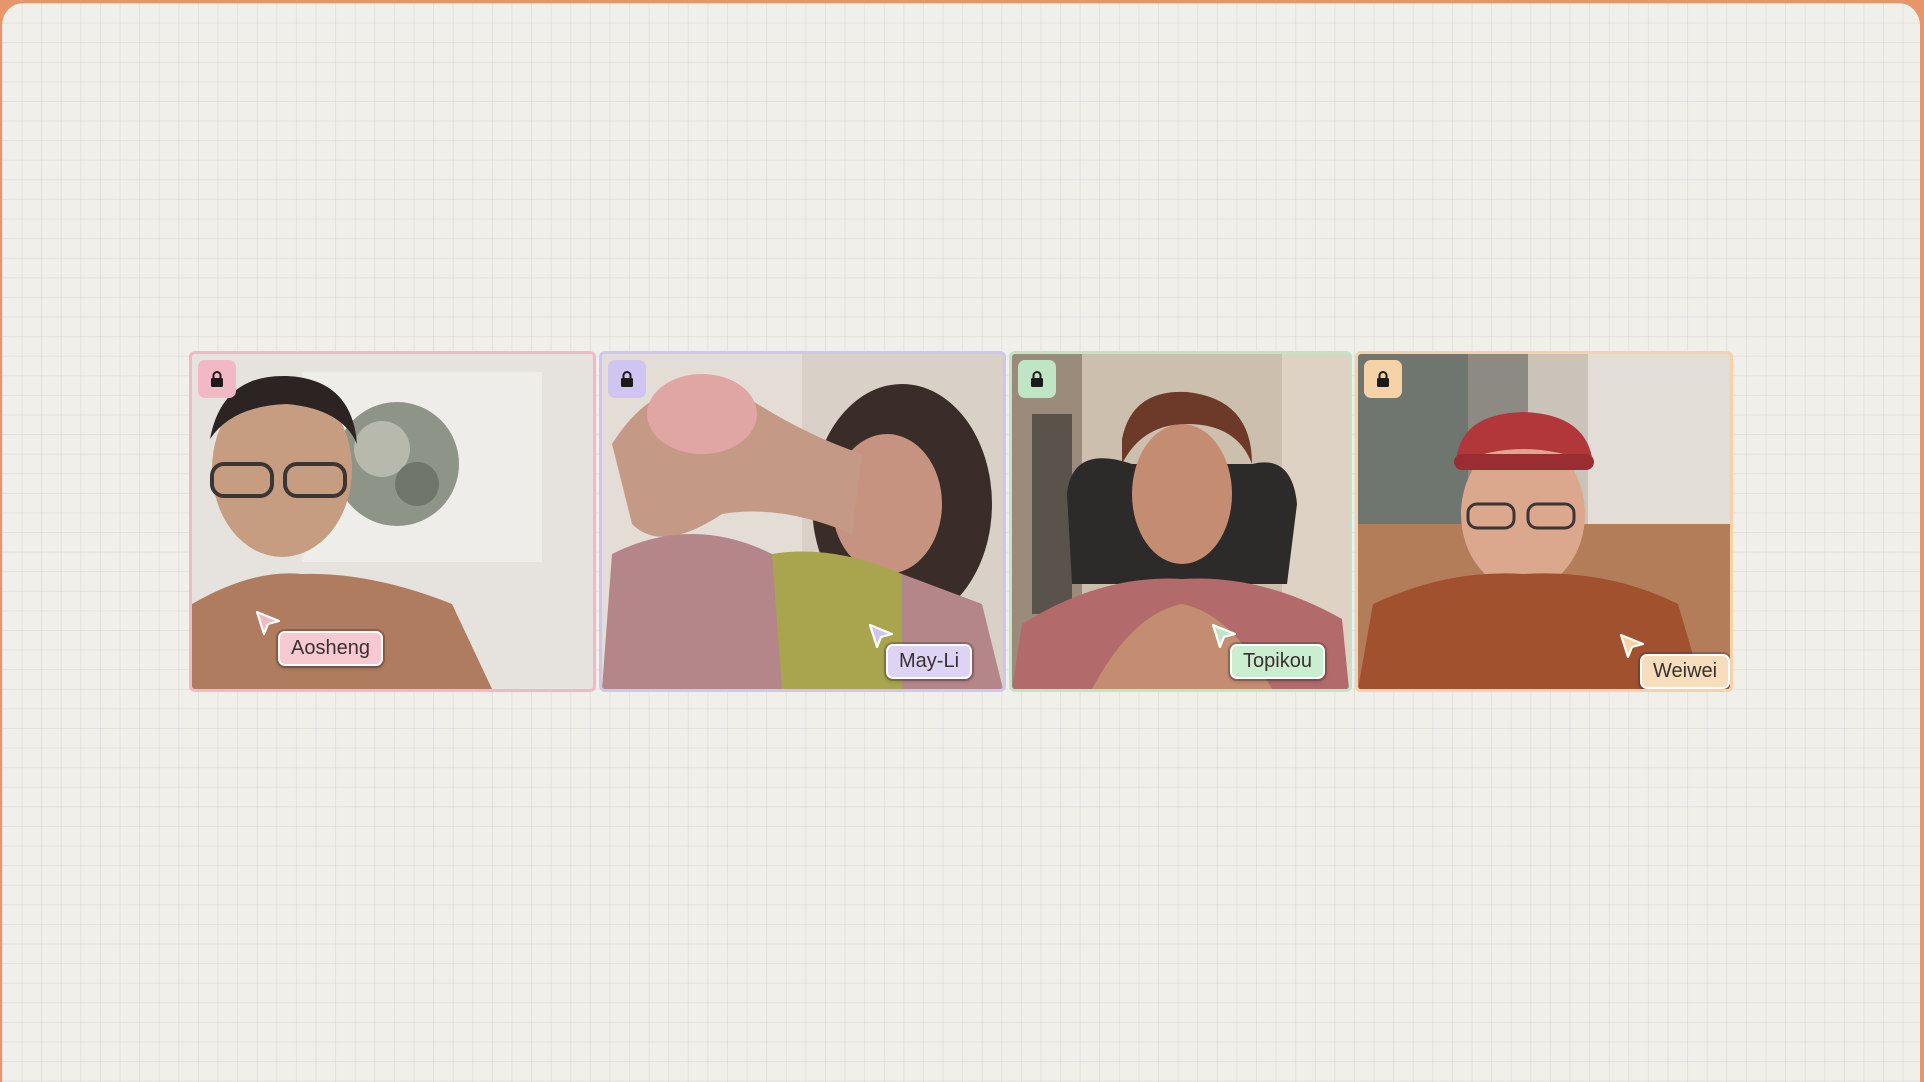  I want to click on video-feed-may-li, so click(802, 521).